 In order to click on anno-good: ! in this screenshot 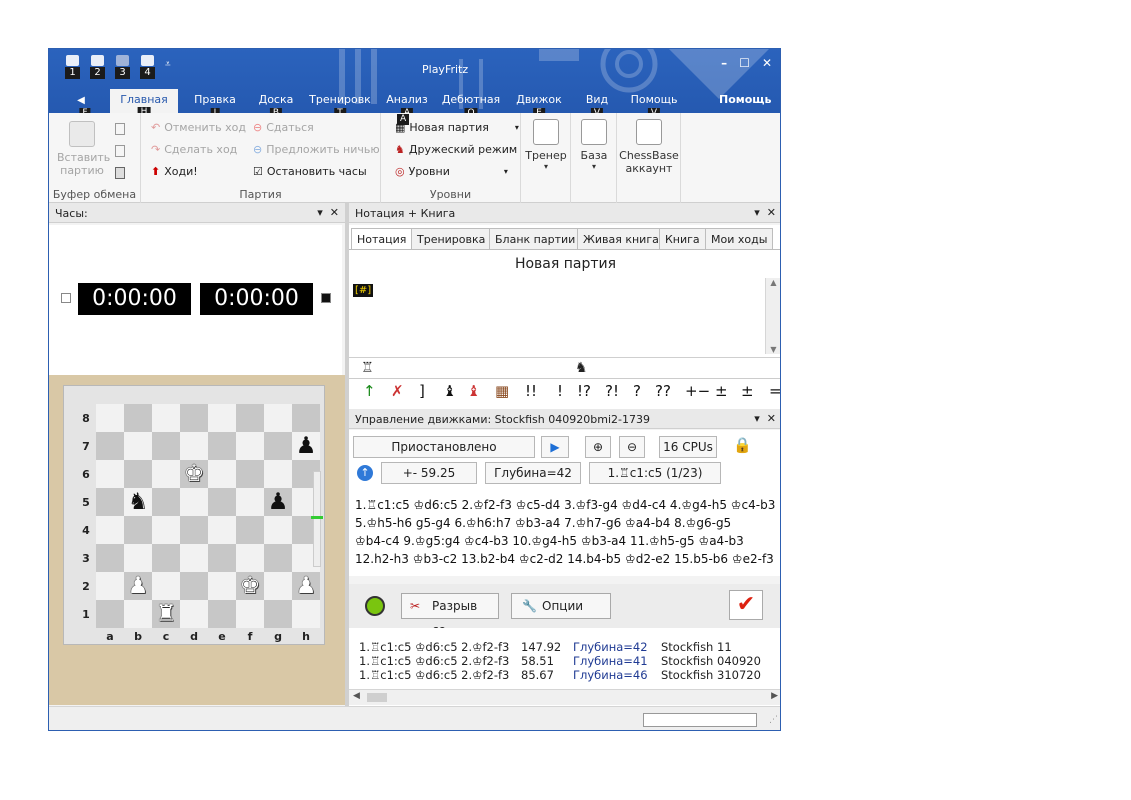, I will do `click(560, 391)`.